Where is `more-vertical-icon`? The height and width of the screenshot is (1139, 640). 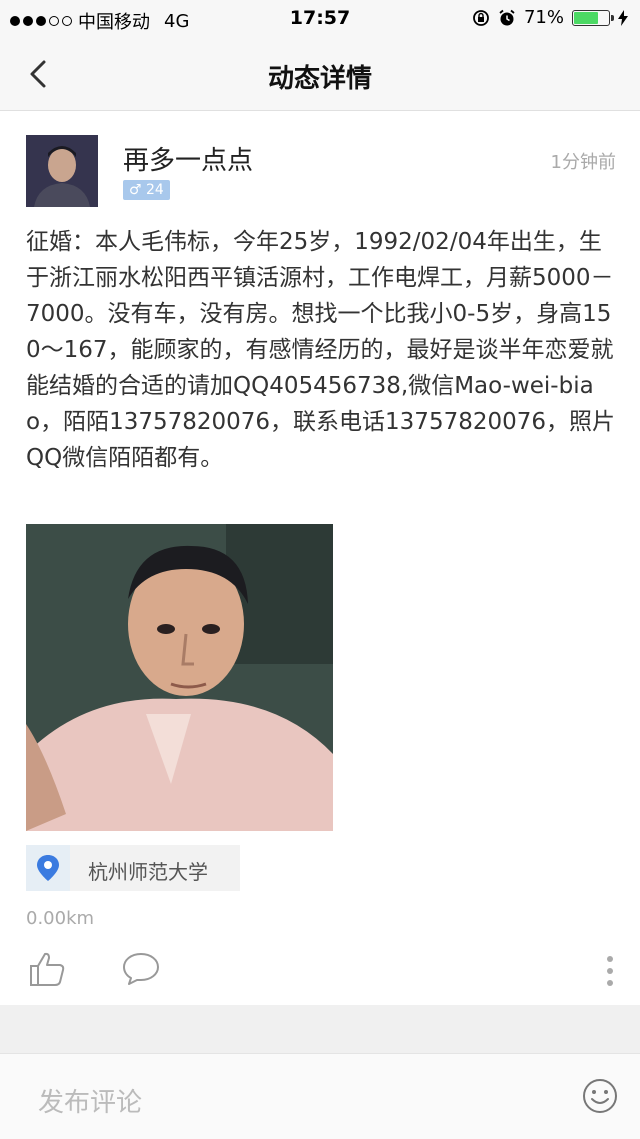
more-vertical-icon is located at coordinates (610, 971).